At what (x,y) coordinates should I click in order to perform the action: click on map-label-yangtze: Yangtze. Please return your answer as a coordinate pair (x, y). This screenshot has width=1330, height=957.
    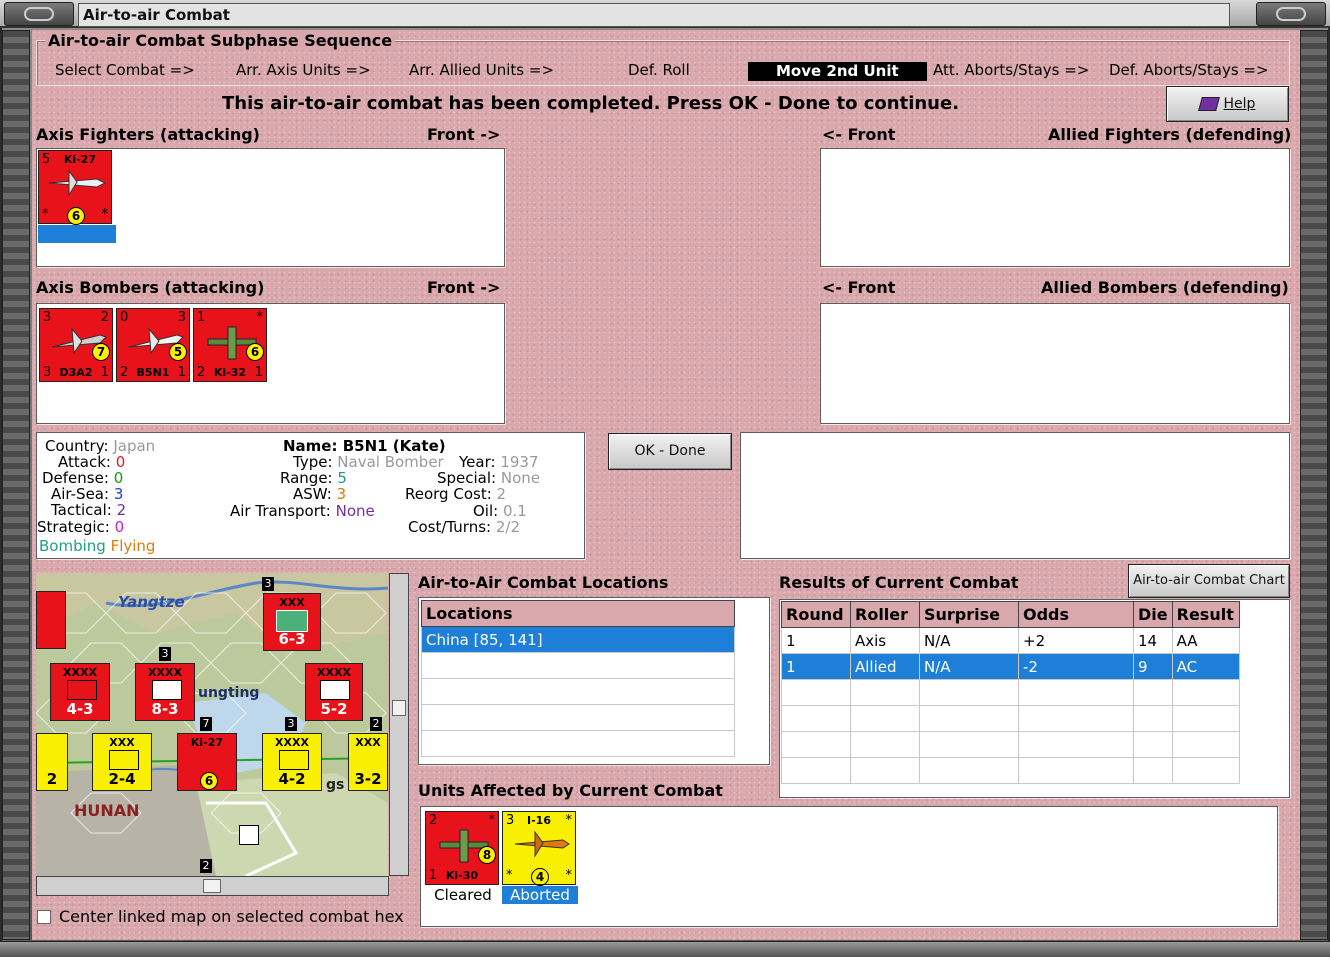
    Looking at the image, I should click on (151, 602).